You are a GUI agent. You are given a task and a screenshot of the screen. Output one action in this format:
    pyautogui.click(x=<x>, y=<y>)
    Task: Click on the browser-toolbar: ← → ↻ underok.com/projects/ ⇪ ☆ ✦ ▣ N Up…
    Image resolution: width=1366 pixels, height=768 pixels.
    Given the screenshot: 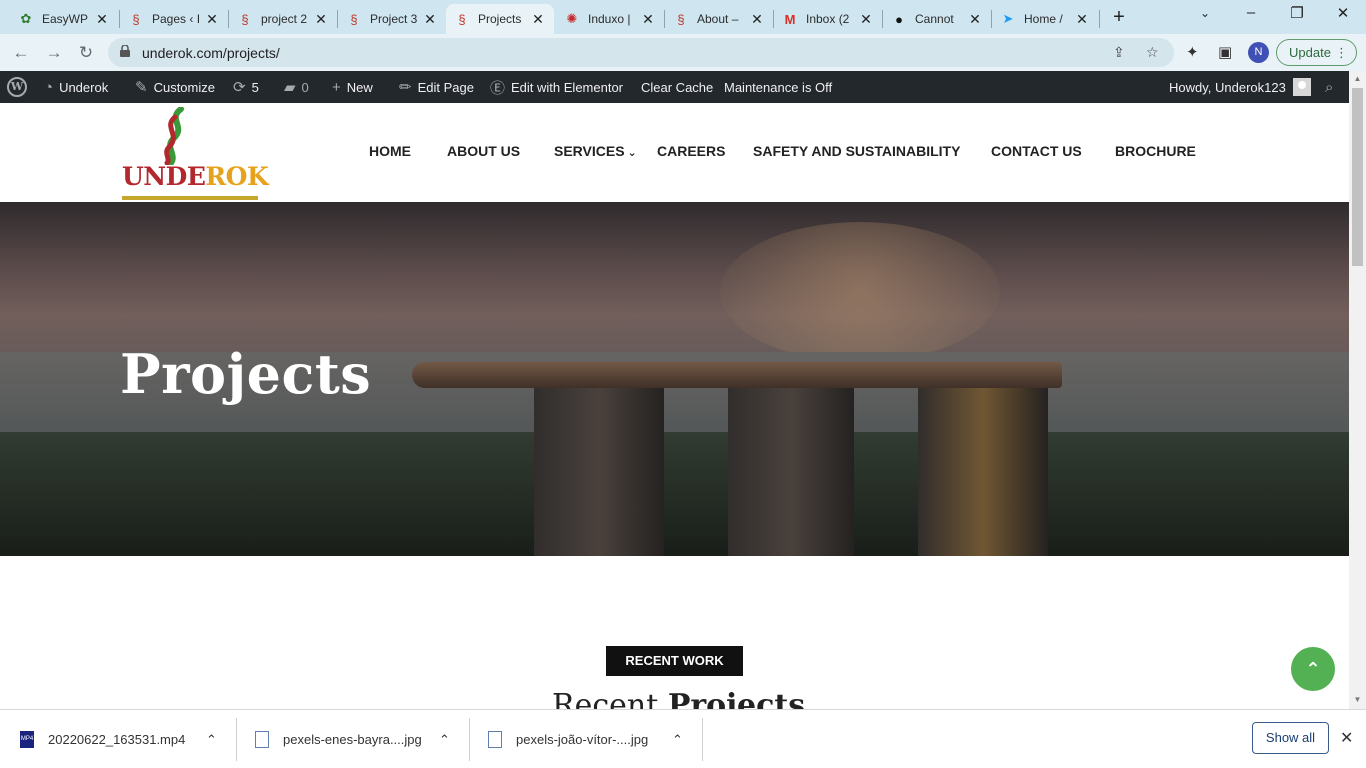 What is the action you would take?
    pyautogui.click(x=683, y=52)
    